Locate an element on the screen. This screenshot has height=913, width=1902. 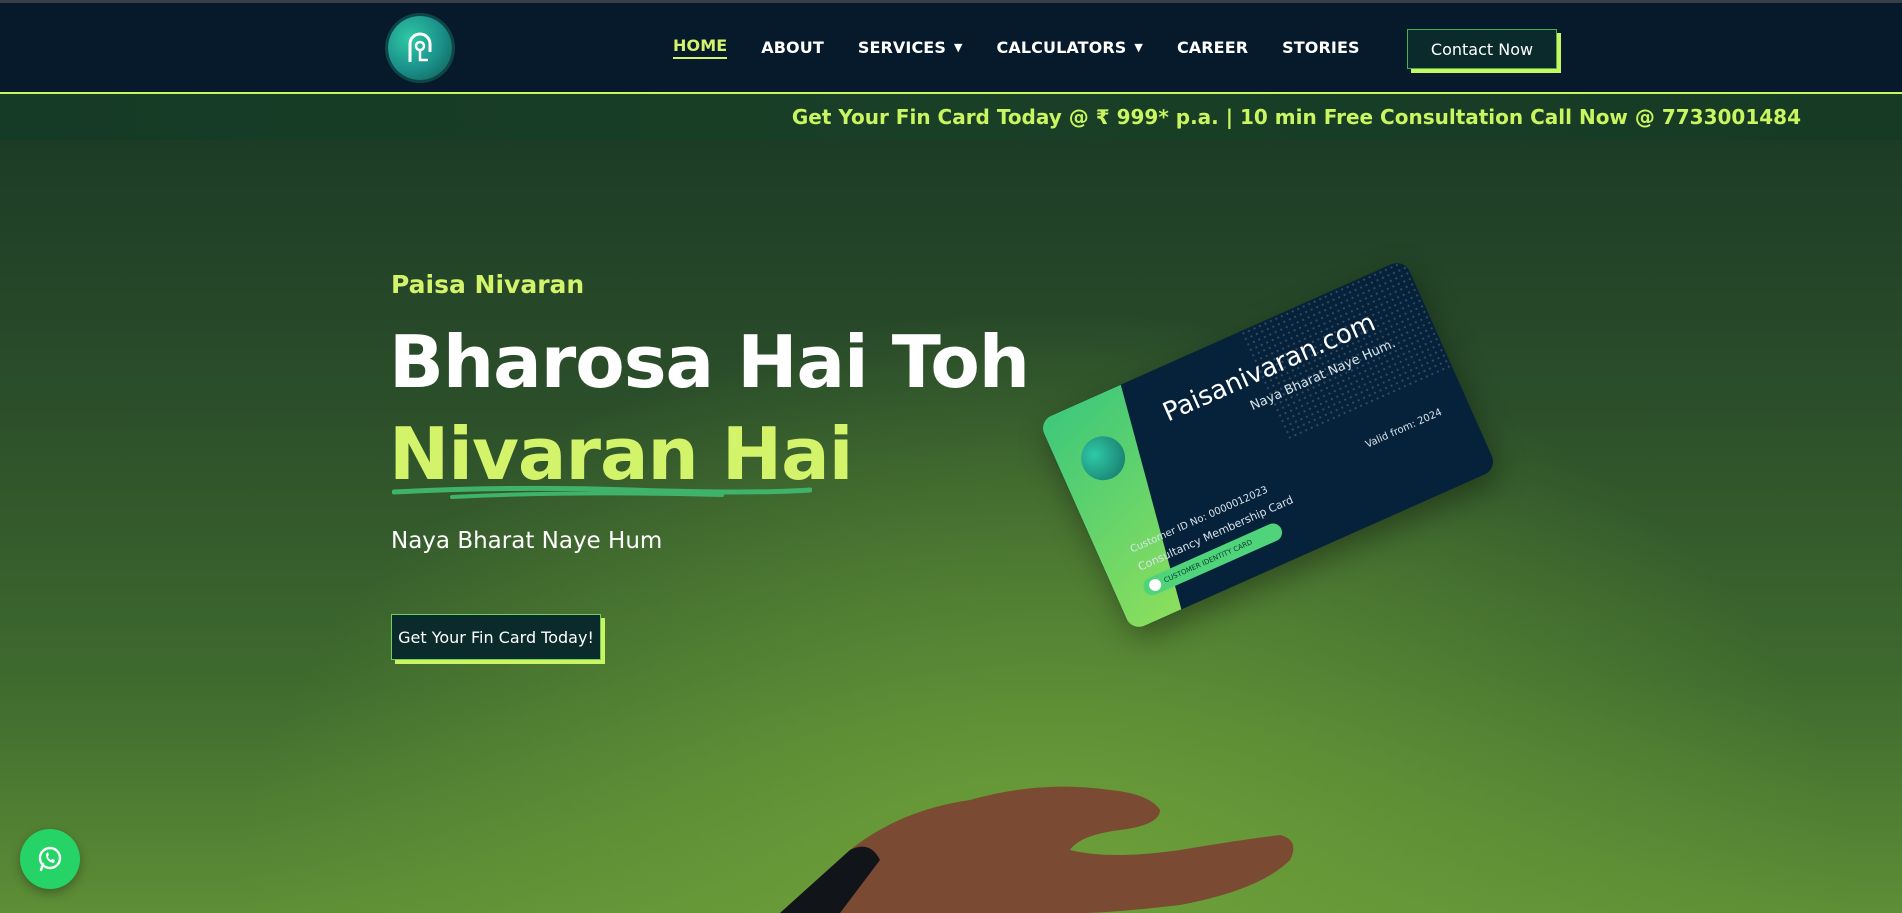
nav-item-about: ABOUT is located at coordinates (792, 47).